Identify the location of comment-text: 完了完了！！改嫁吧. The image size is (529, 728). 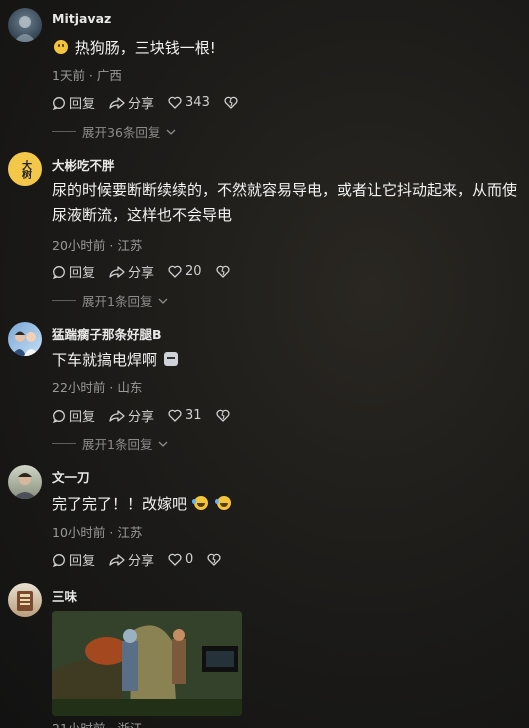
(287, 504).